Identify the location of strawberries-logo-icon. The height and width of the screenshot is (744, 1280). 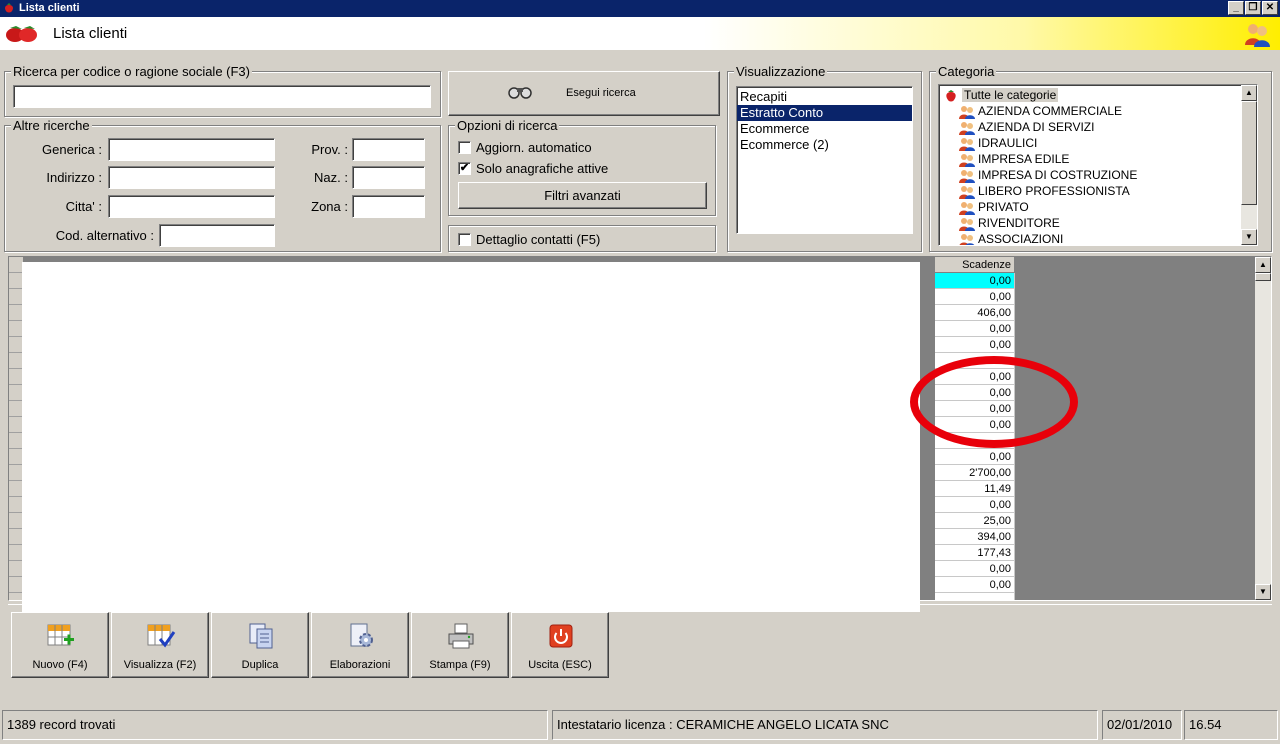
(21, 34).